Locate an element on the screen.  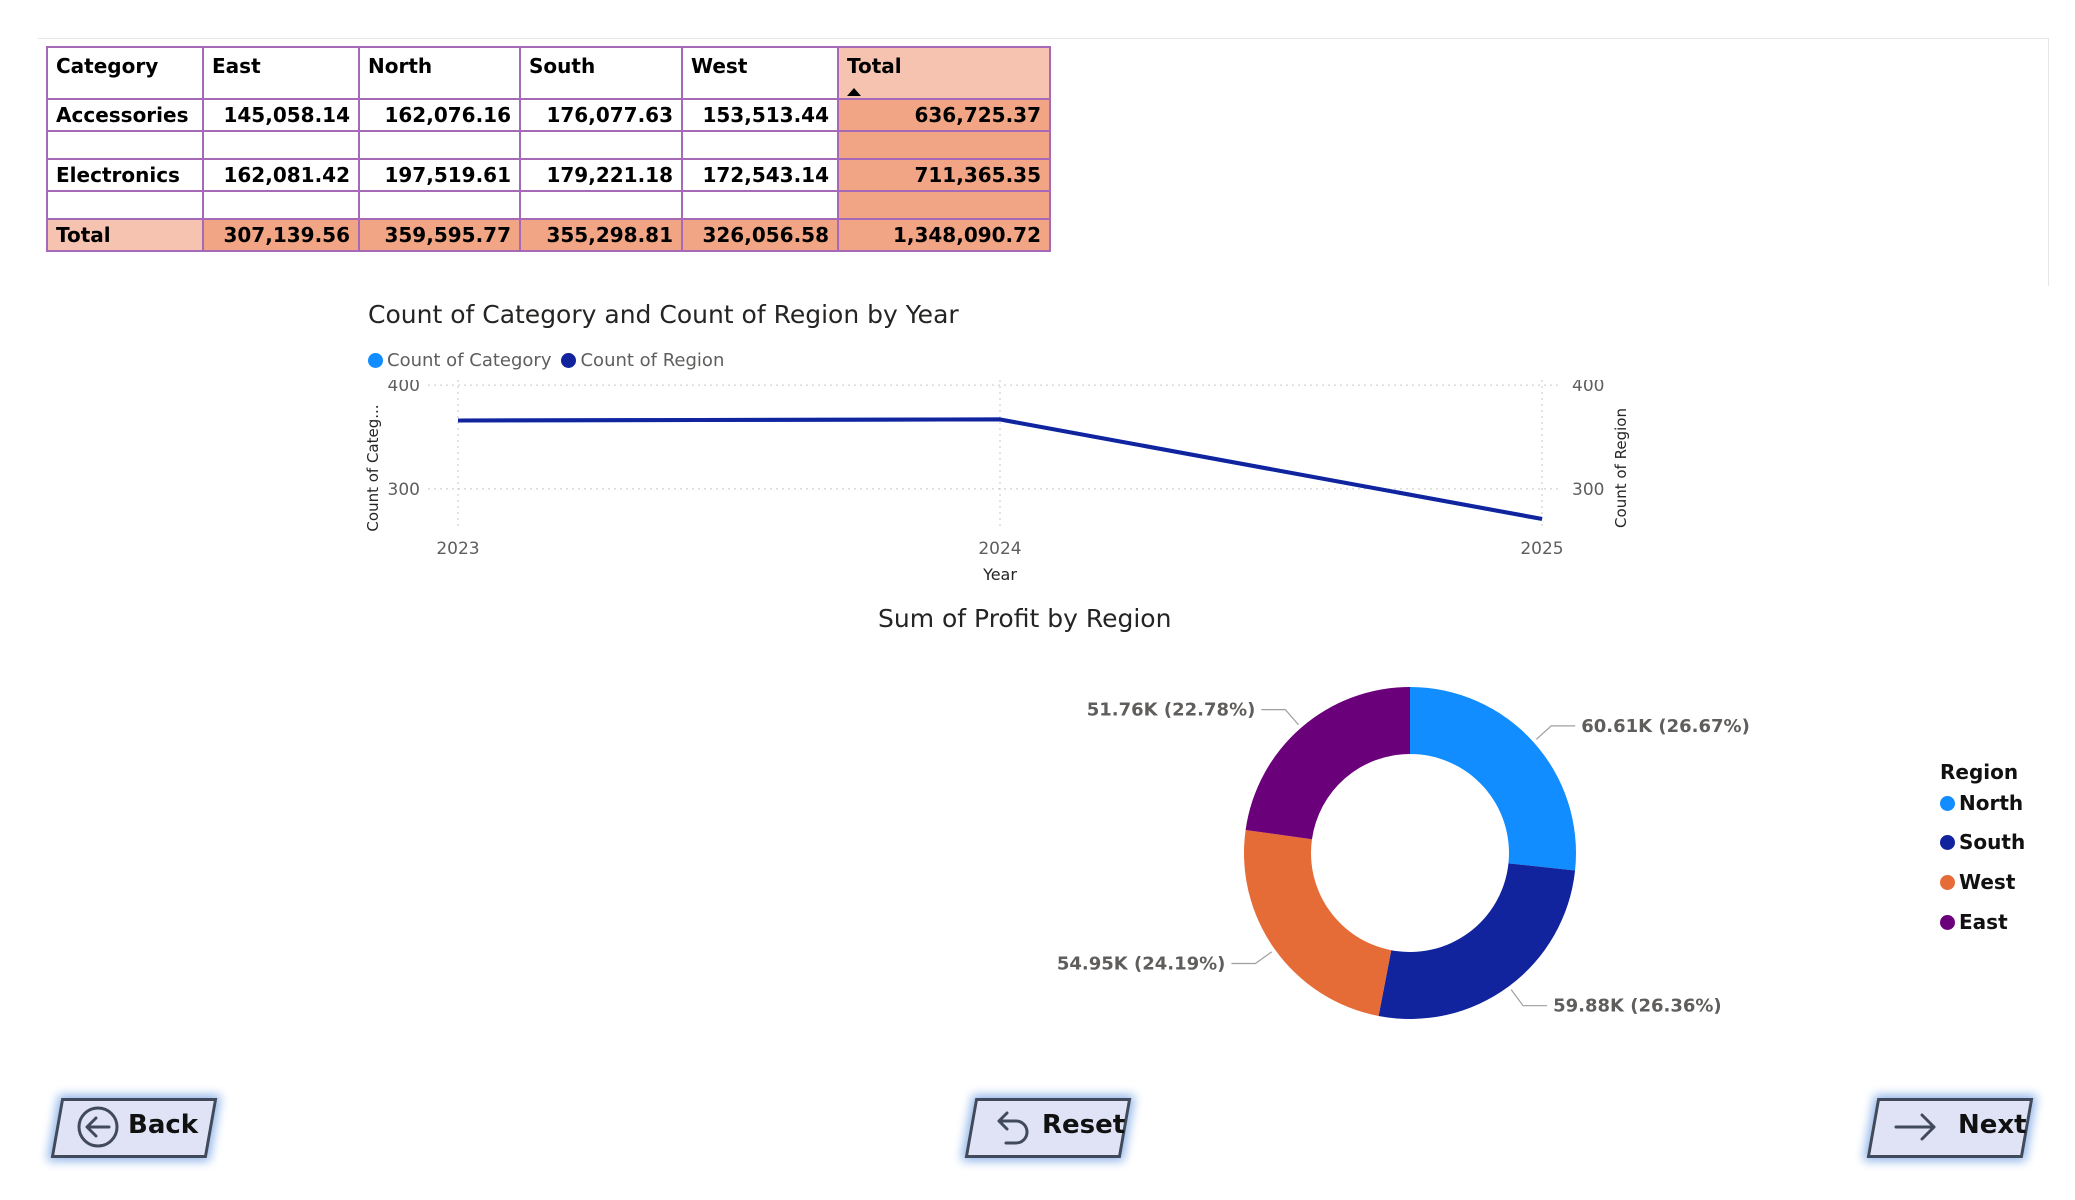
next-button: Next is located at coordinates (1950, 1128).